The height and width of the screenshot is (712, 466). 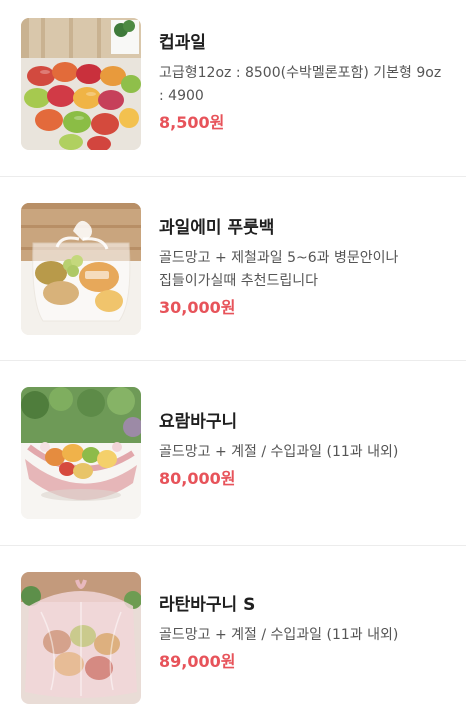 What do you see at coordinates (217, 228) in the screenshot?
I see `item-name: 과일에미 푸룻백` at bounding box center [217, 228].